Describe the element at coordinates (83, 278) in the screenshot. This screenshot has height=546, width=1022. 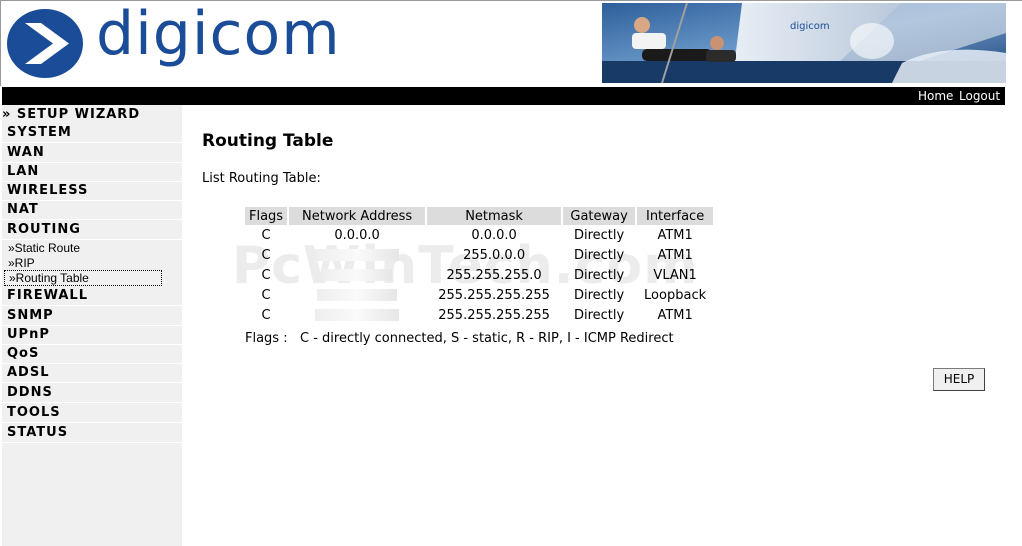
I see `sidebar-subitem-routing-table: »Routing Table` at that location.